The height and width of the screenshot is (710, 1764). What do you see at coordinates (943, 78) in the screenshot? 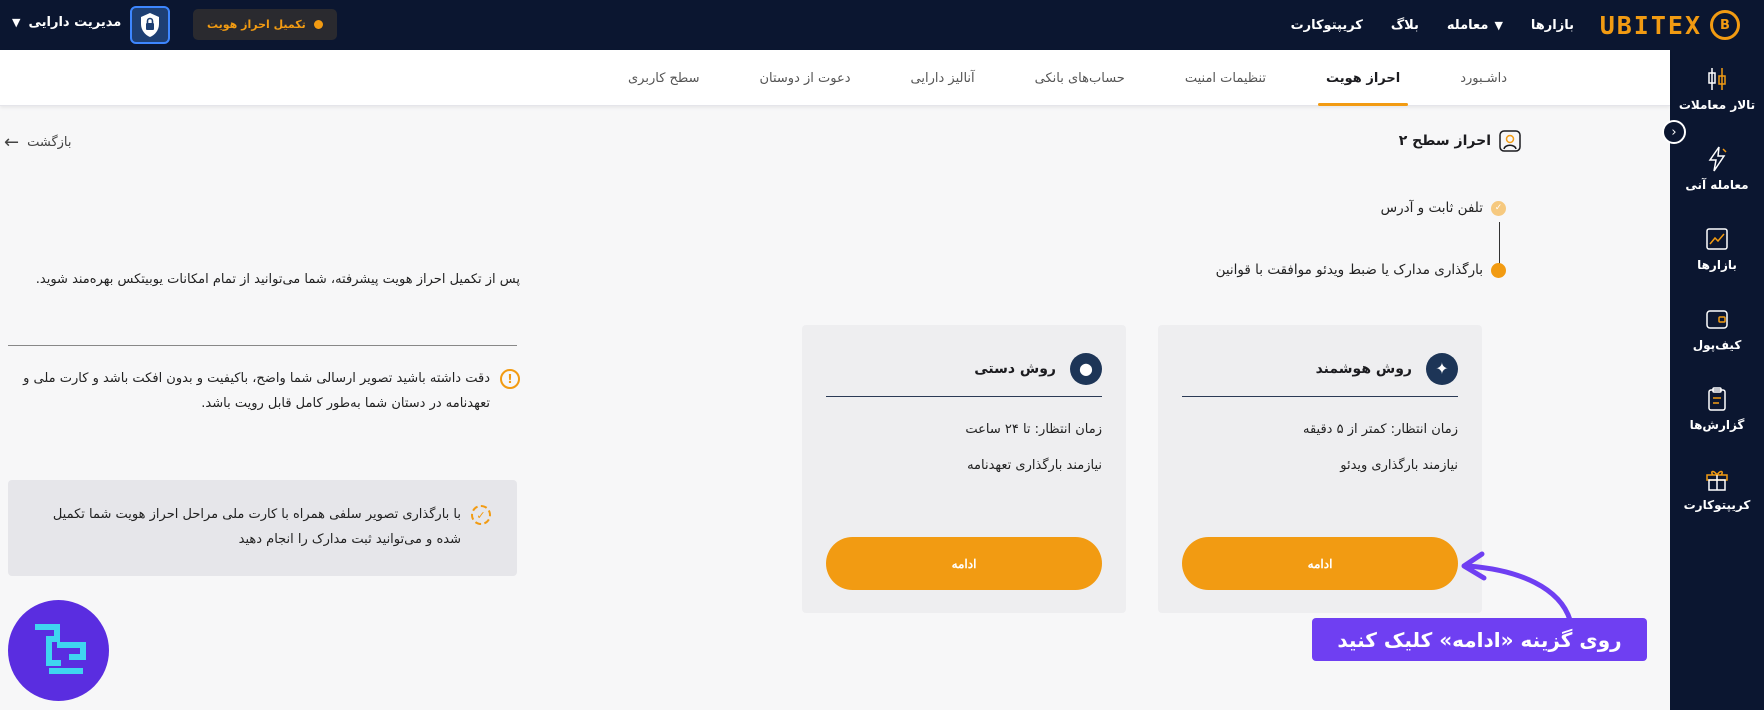
I see `tab-asset-analysis: آنالیز دارایی` at bounding box center [943, 78].